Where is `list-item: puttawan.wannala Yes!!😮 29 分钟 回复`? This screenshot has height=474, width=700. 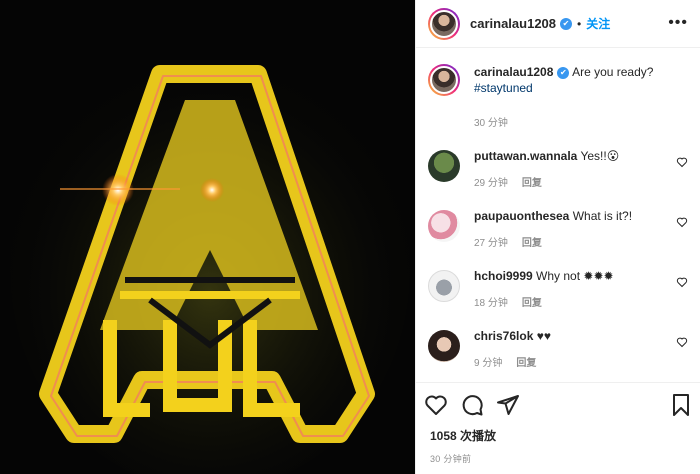 list-item: puttawan.wannala Yes!!😮 29 分钟 回复 is located at coordinates (558, 170).